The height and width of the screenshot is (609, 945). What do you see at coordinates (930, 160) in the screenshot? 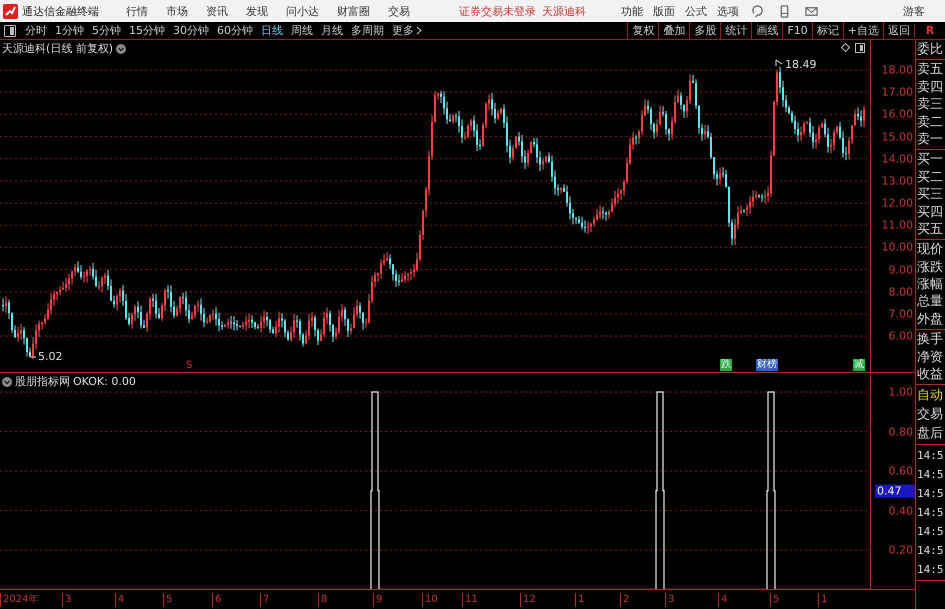
I see `quote-label: 买一` at bounding box center [930, 160].